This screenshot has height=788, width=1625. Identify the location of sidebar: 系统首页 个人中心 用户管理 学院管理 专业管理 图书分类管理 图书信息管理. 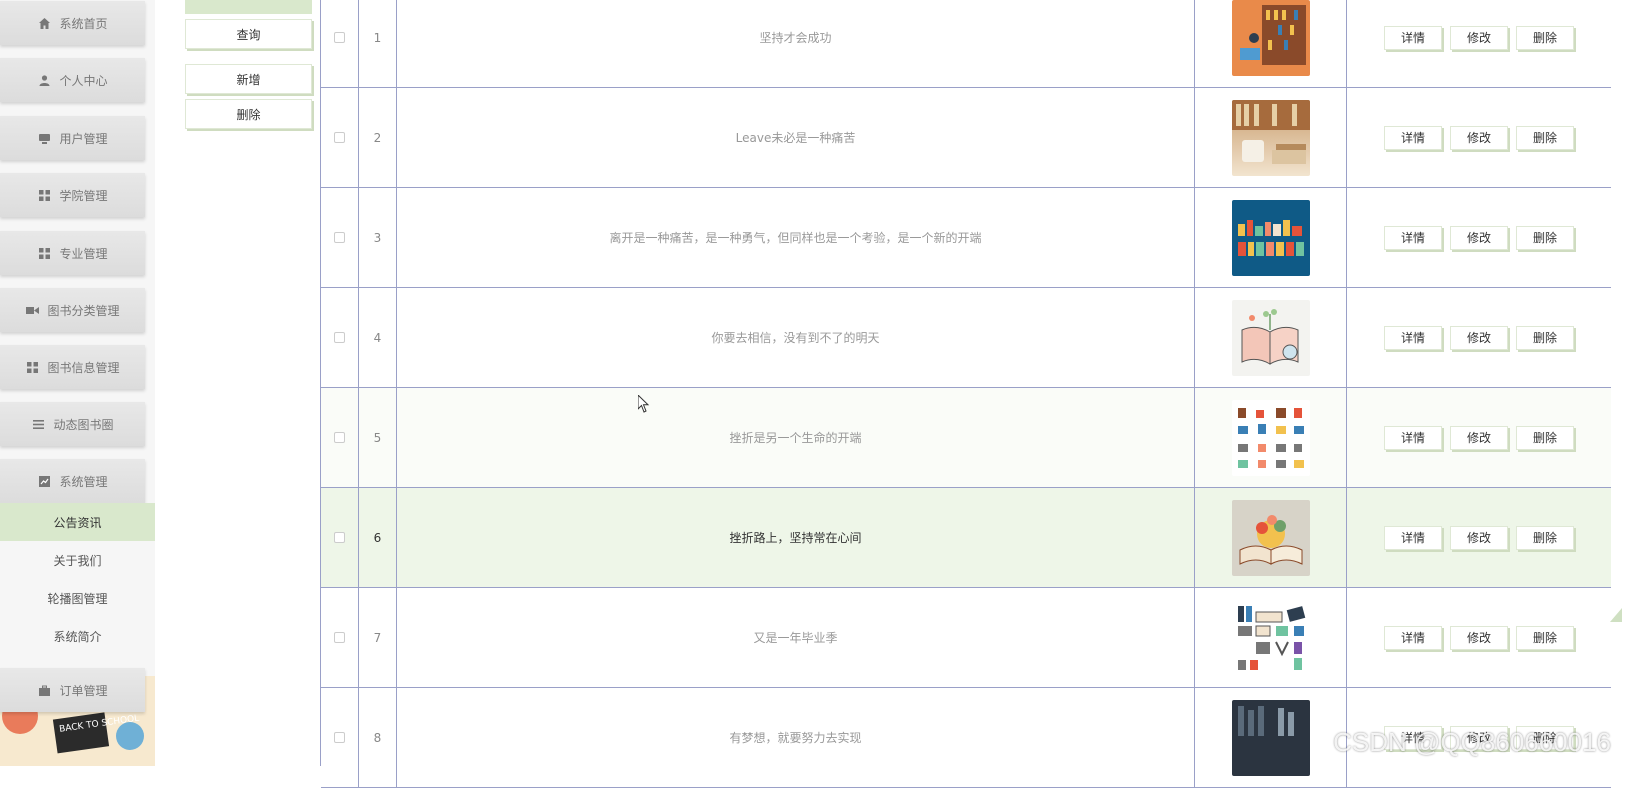
(77, 383).